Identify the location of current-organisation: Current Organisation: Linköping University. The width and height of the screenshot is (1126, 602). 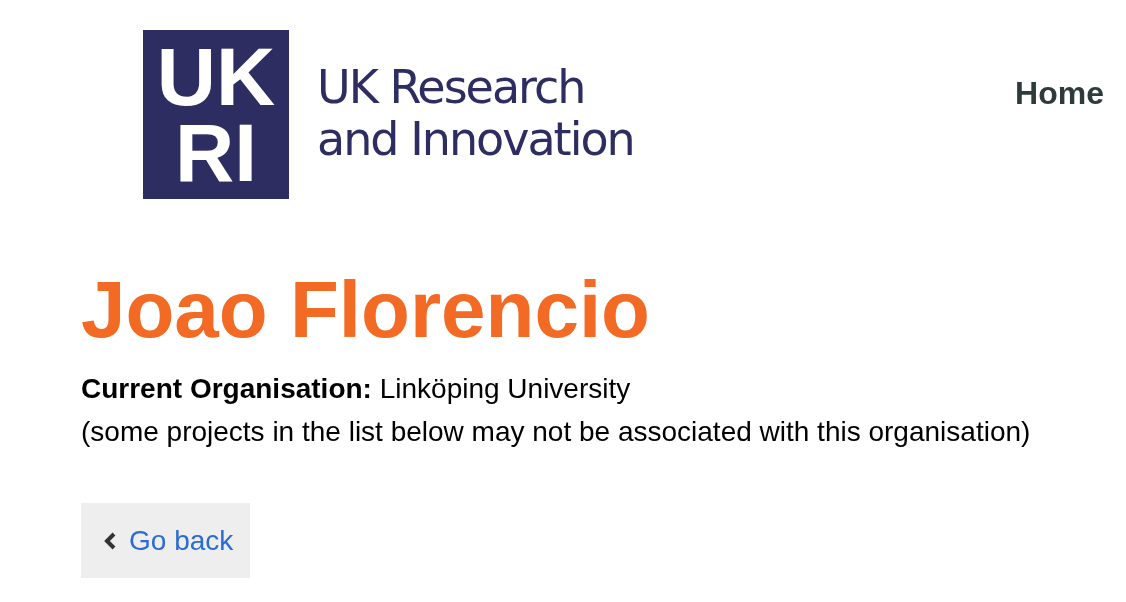
(356, 389).